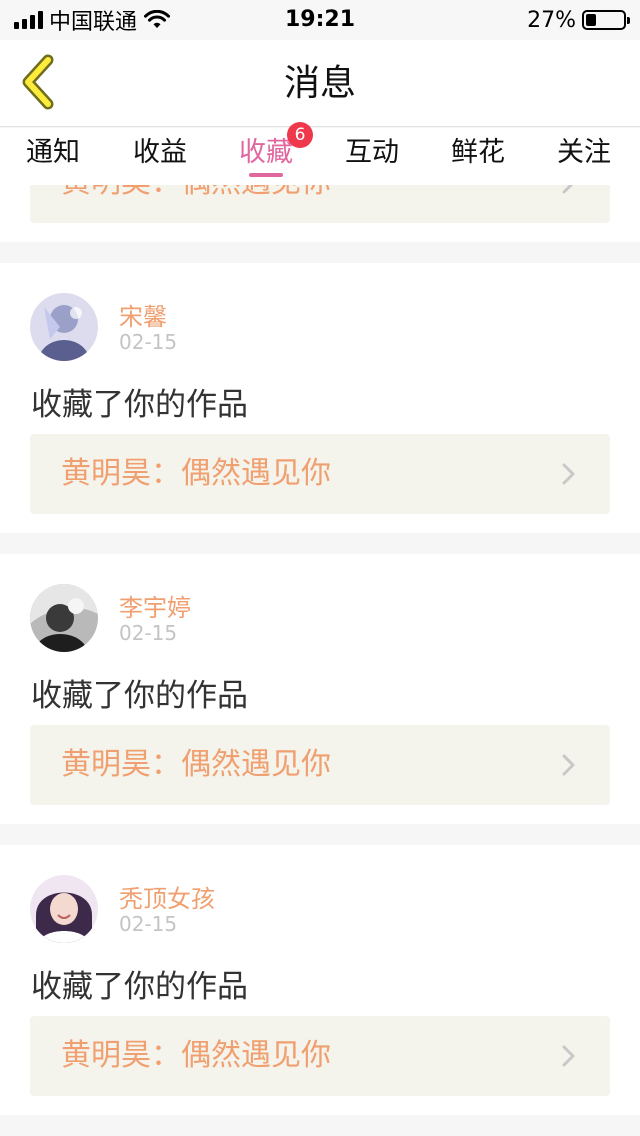 Image resolution: width=640 pixels, height=1136 pixels. I want to click on nav-bar: 消息, so click(320, 83).